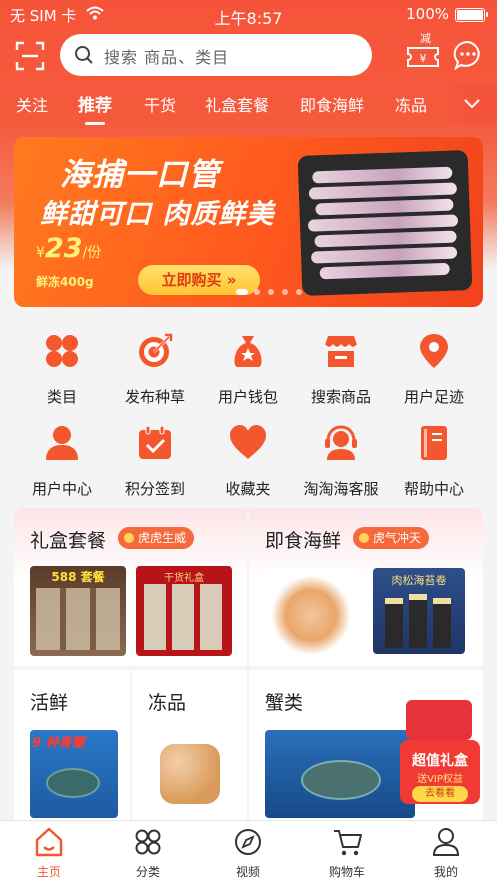 The image size is (497, 883). Describe the element at coordinates (411, 104) in the screenshot. I see `tab-frozen: 冻品` at that location.